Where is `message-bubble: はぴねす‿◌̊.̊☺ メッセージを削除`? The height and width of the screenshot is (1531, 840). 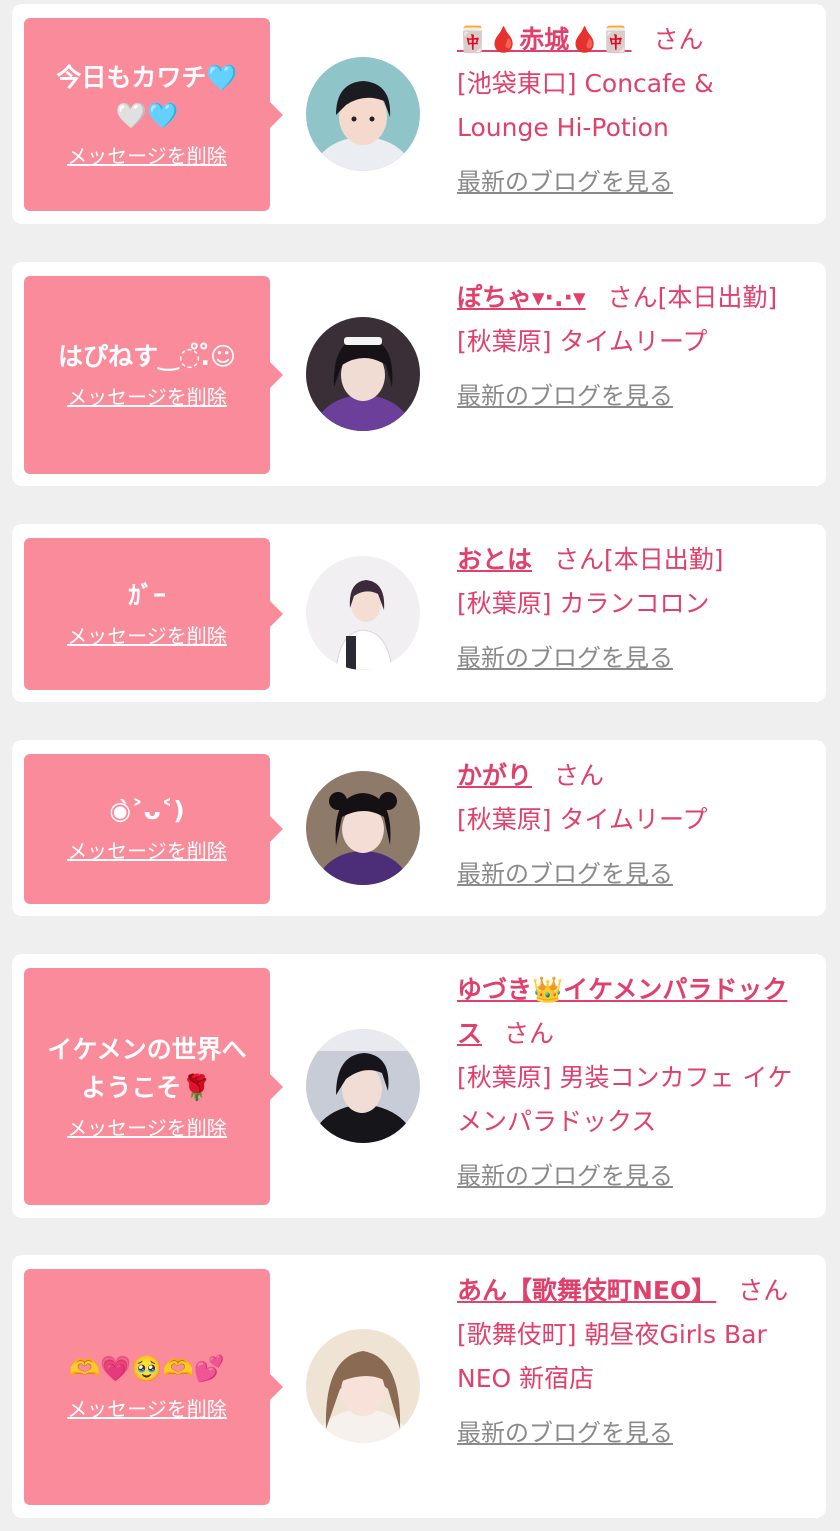 message-bubble: はぴねす‿◌̊.̊☺ メッセージを削除 is located at coordinates (153, 375).